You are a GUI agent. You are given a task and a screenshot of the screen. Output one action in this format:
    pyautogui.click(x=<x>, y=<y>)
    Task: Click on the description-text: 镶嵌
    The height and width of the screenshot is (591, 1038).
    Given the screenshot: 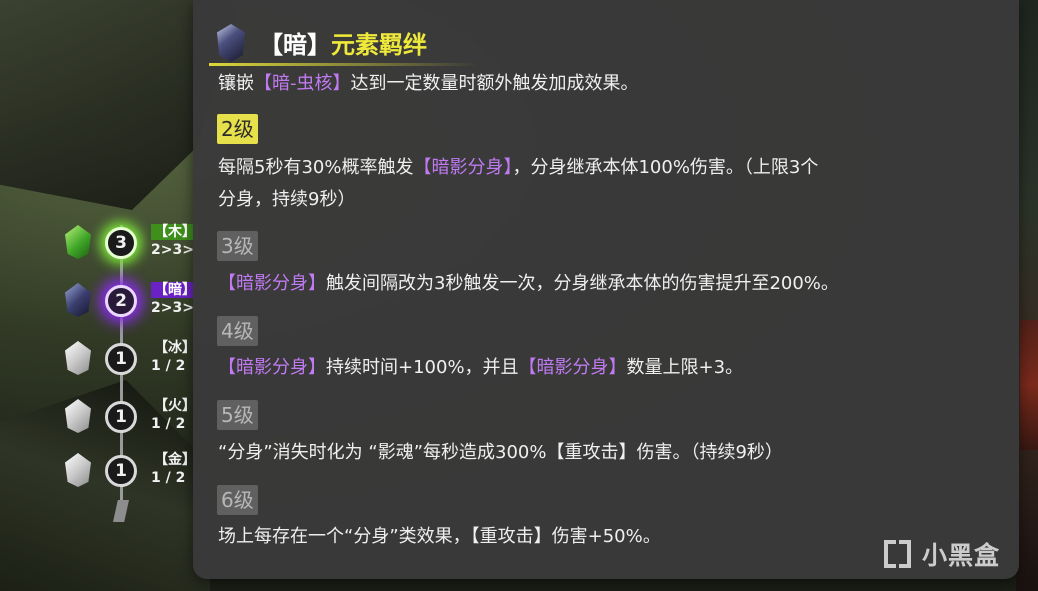 What is the action you would take?
    pyautogui.click(x=236, y=83)
    